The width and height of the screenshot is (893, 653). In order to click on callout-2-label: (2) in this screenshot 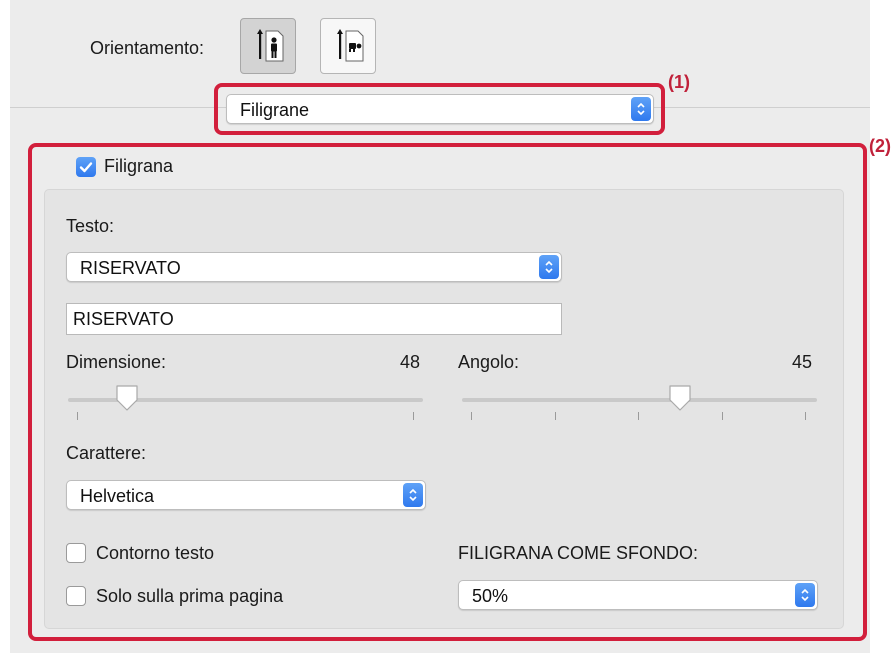, I will do `click(880, 146)`.